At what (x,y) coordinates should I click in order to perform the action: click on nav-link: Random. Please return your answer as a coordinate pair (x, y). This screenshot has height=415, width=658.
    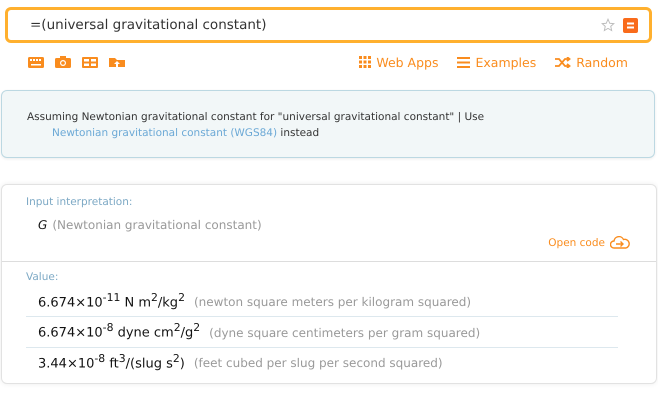
    Looking at the image, I should click on (591, 62).